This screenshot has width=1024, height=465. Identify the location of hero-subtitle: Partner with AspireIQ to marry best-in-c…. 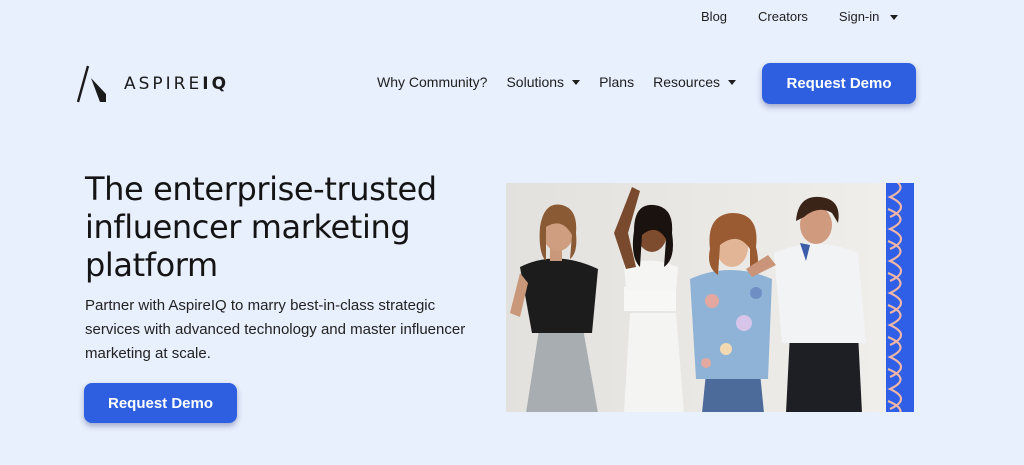
(275, 329).